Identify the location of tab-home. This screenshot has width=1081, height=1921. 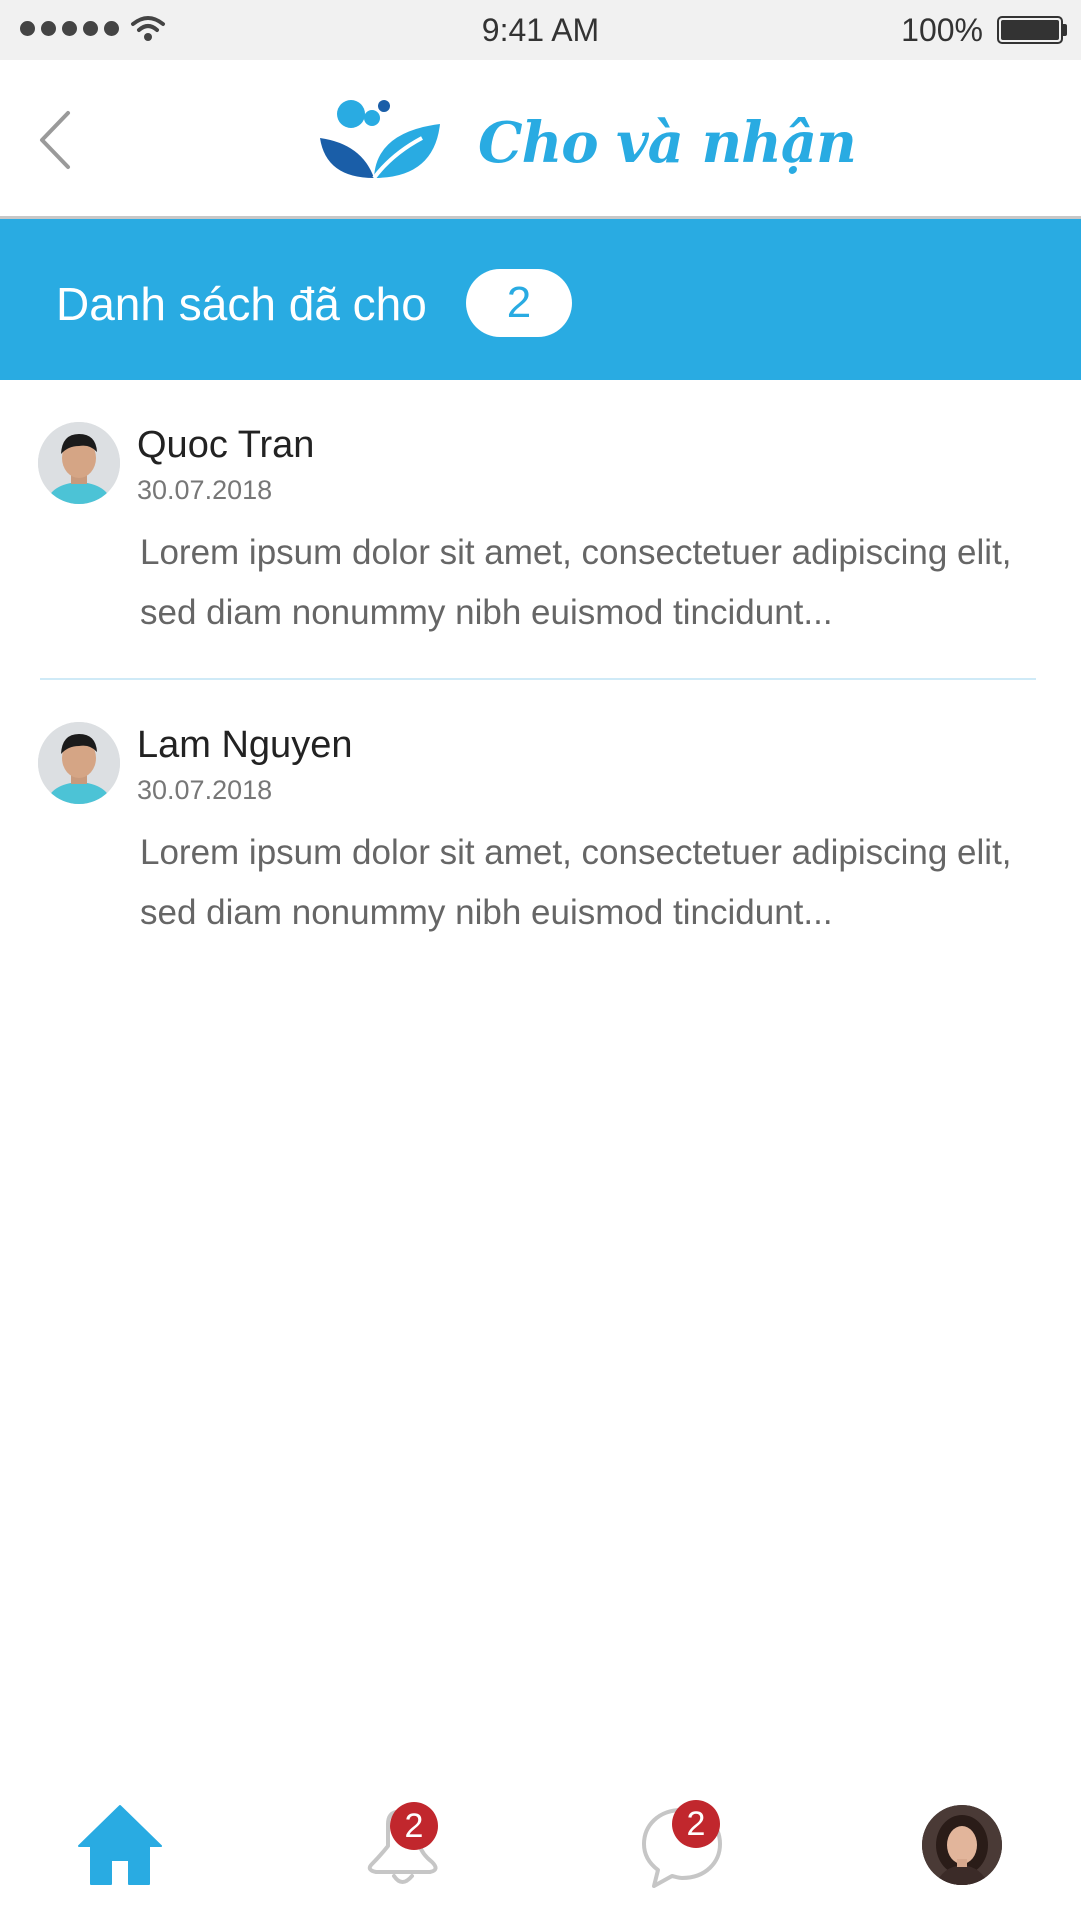
(120, 1840).